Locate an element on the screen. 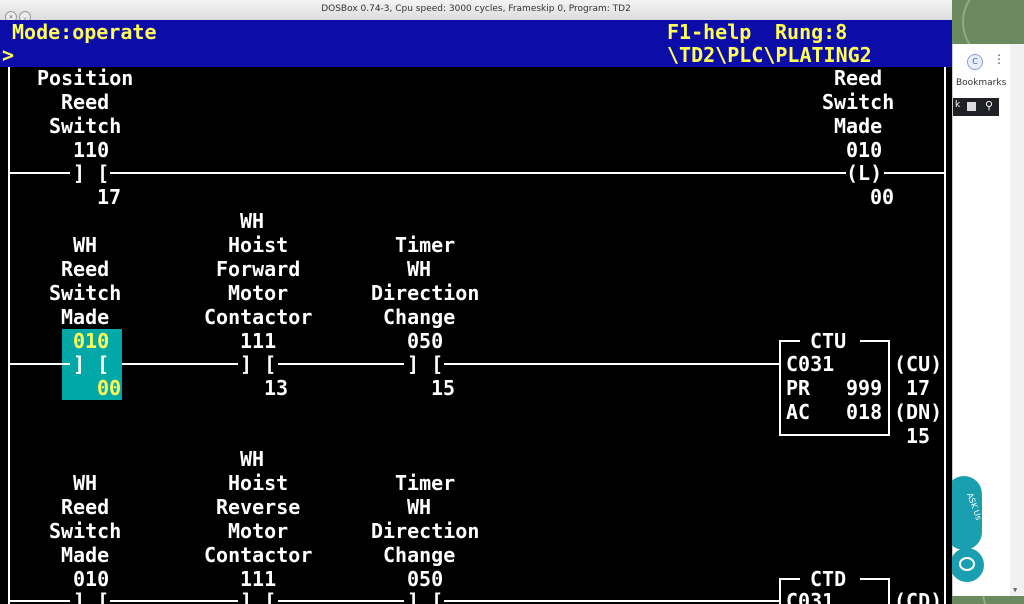 The width and height of the screenshot is (1024, 604). rung9-c3-symbol: ] [ is located at coordinates (425, 364).